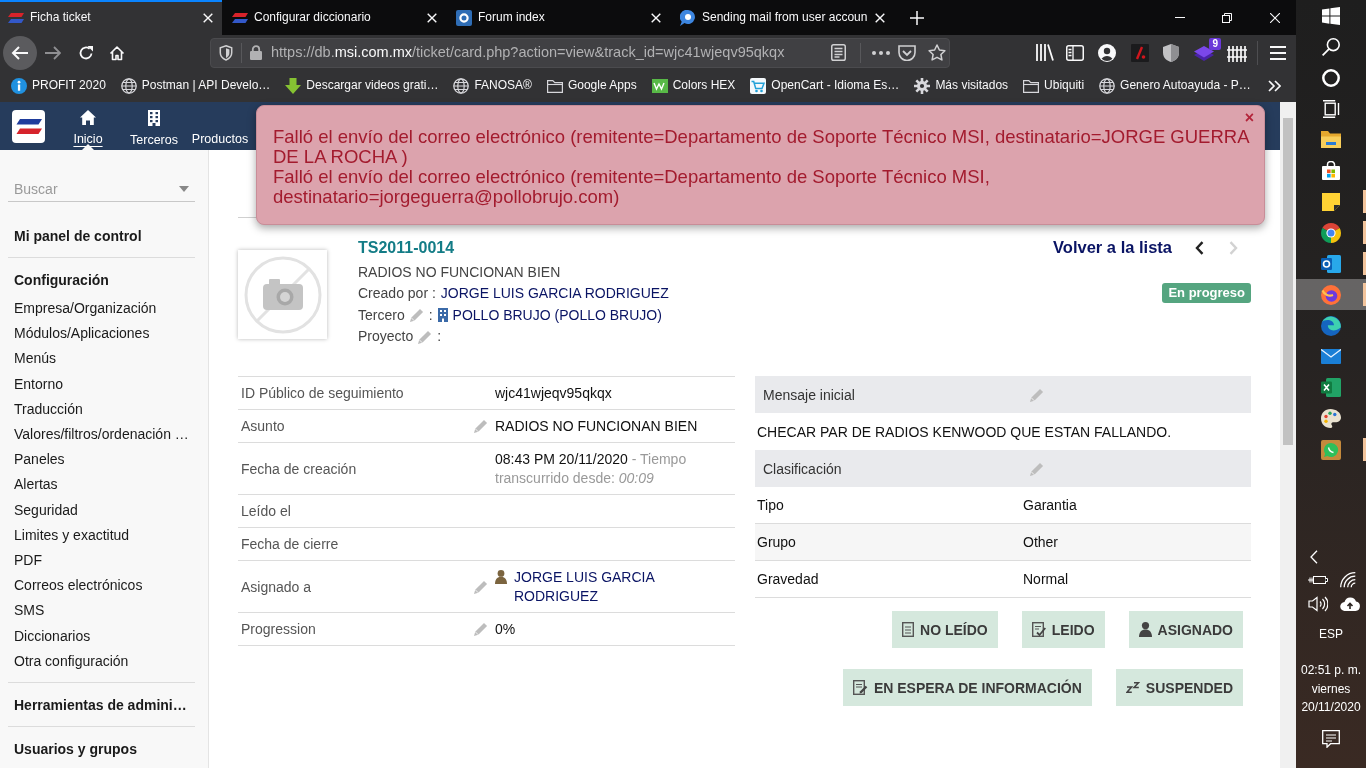 The width and height of the screenshot is (1366, 768). Describe the element at coordinates (1348, 580) in the screenshot. I see `wifi-icon` at that location.